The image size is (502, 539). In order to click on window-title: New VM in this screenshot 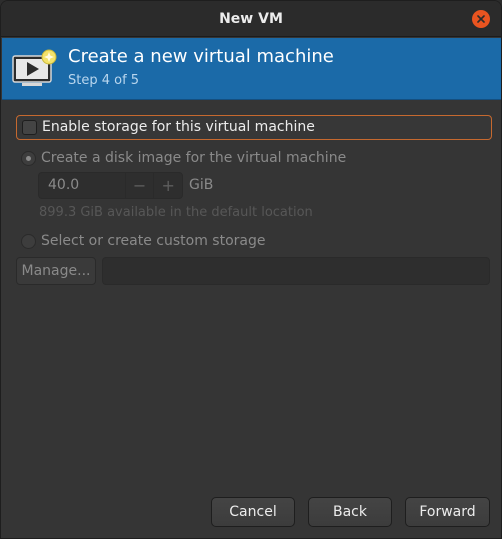, I will do `click(251, 19)`.